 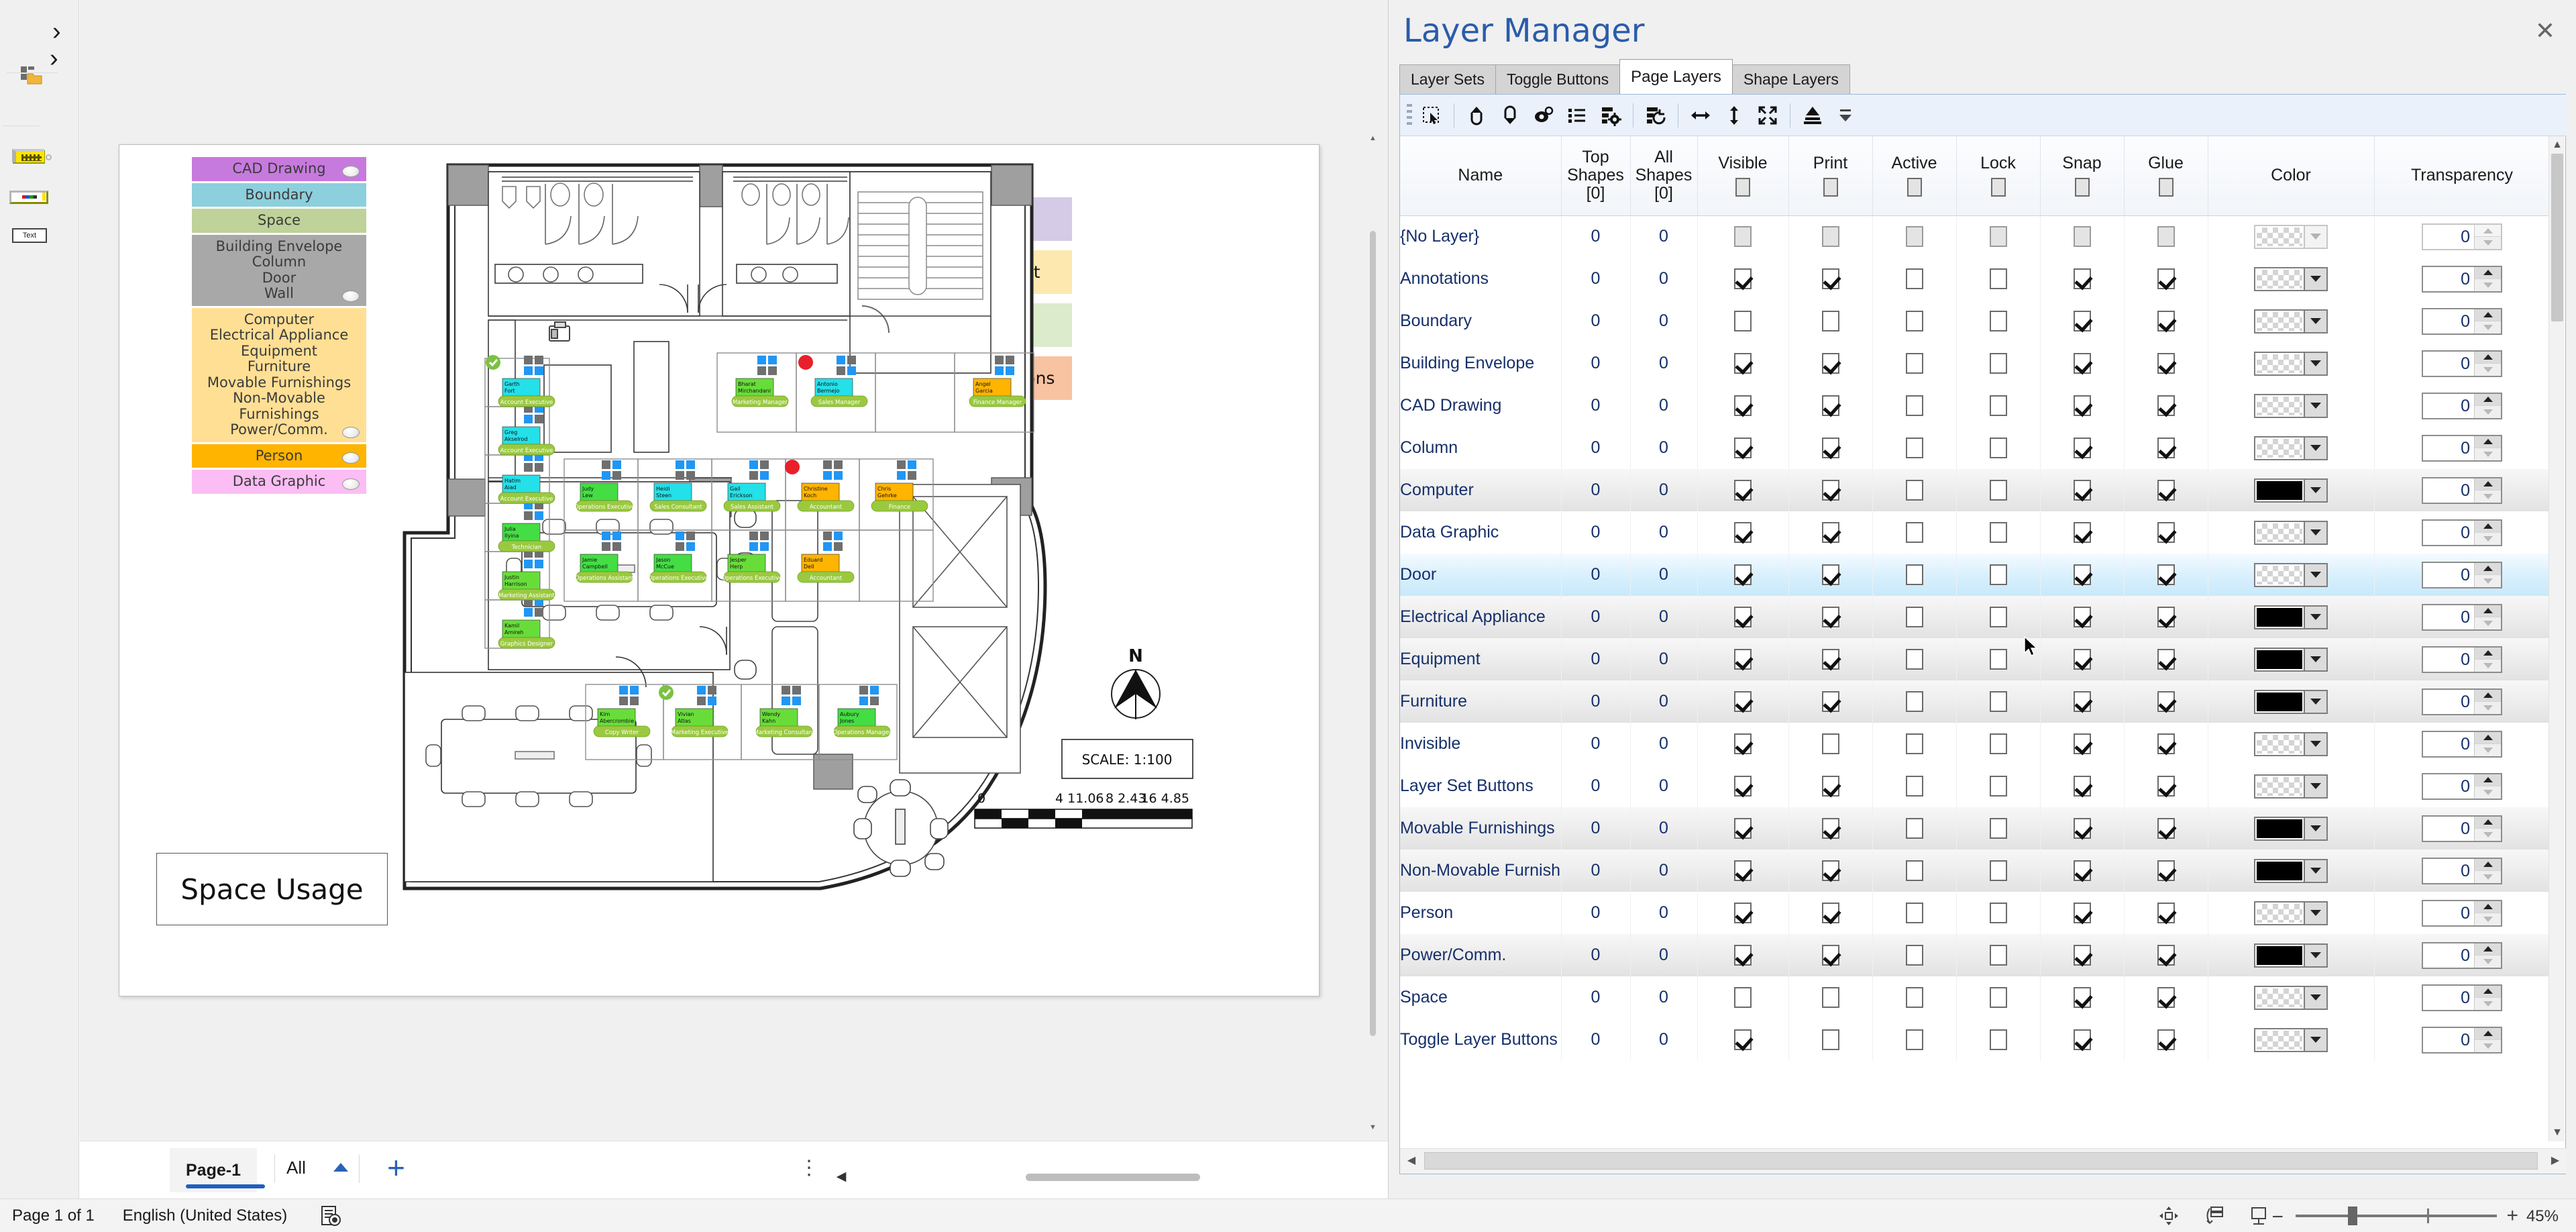 I want to click on hscroll-thumb, so click(x=1981, y=1161).